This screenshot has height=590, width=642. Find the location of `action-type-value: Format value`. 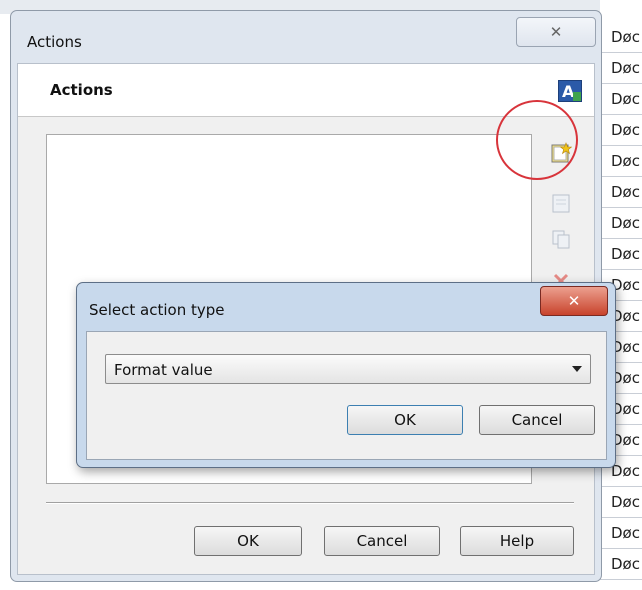

action-type-value: Format value is located at coordinates (163, 370).